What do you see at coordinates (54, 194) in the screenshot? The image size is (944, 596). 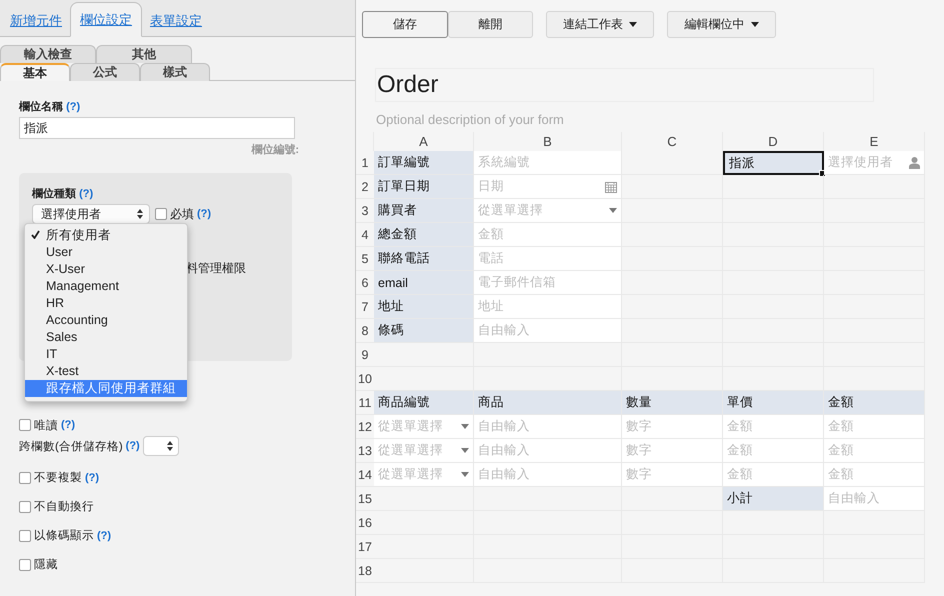 I see `field-label: 欄位種類` at bounding box center [54, 194].